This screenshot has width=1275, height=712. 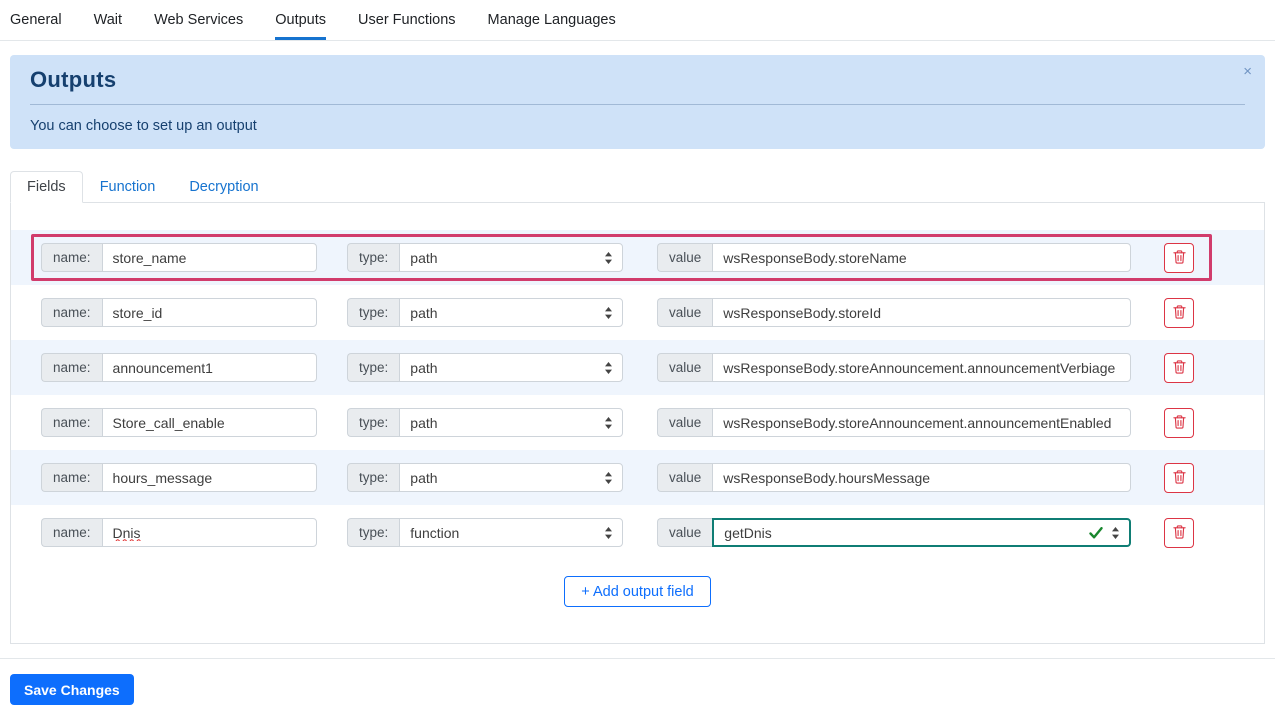 What do you see at coordinates (198, 20) in the screenshot?
I see `nav-item-web-services: Web Services` at bounding box center [198, 20].